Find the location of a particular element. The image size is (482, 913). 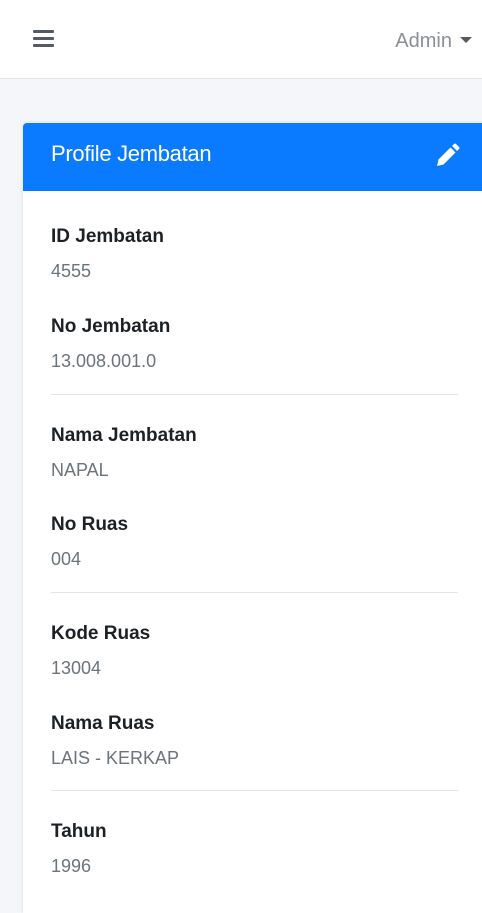

caret-down-icon is located at coordinates (466, 40).